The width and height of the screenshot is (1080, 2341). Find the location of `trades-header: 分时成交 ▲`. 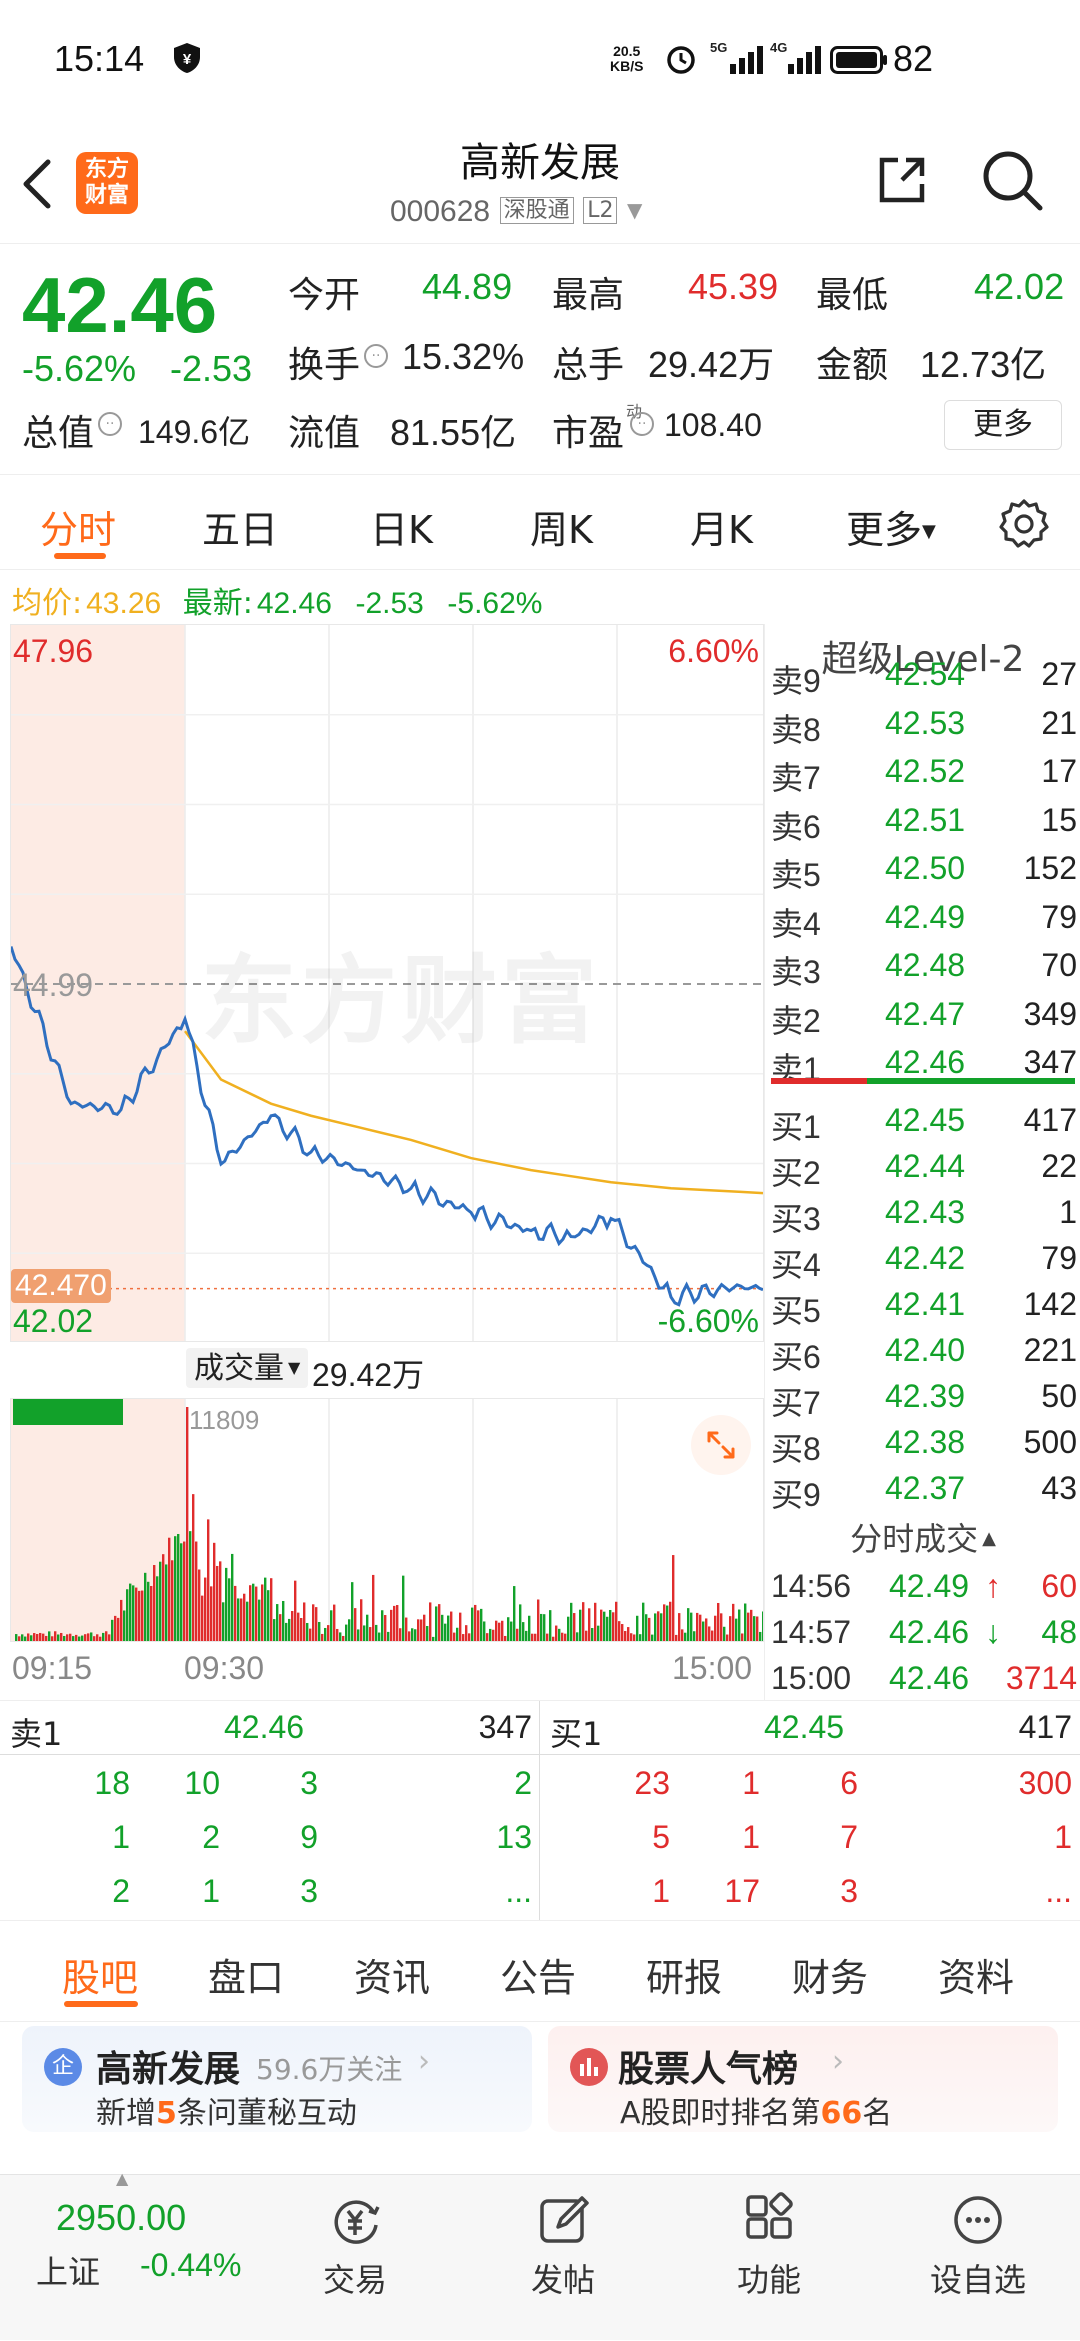

trades-header: 分时成交 ▲ is located at coordinates (922, 1539).